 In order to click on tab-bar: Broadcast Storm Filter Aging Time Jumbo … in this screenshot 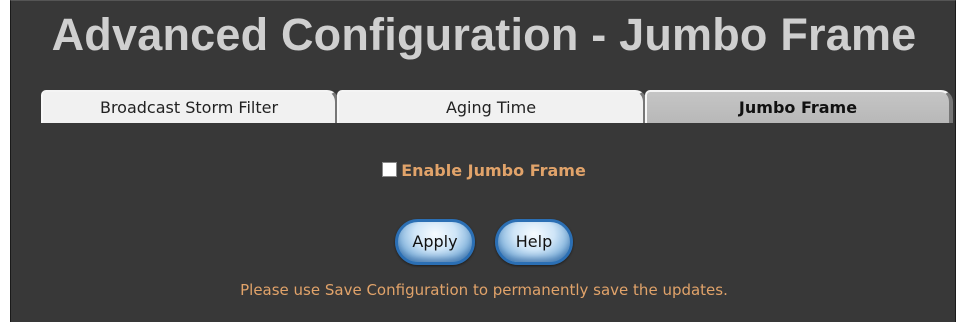, I will do `click(497, 106)`.